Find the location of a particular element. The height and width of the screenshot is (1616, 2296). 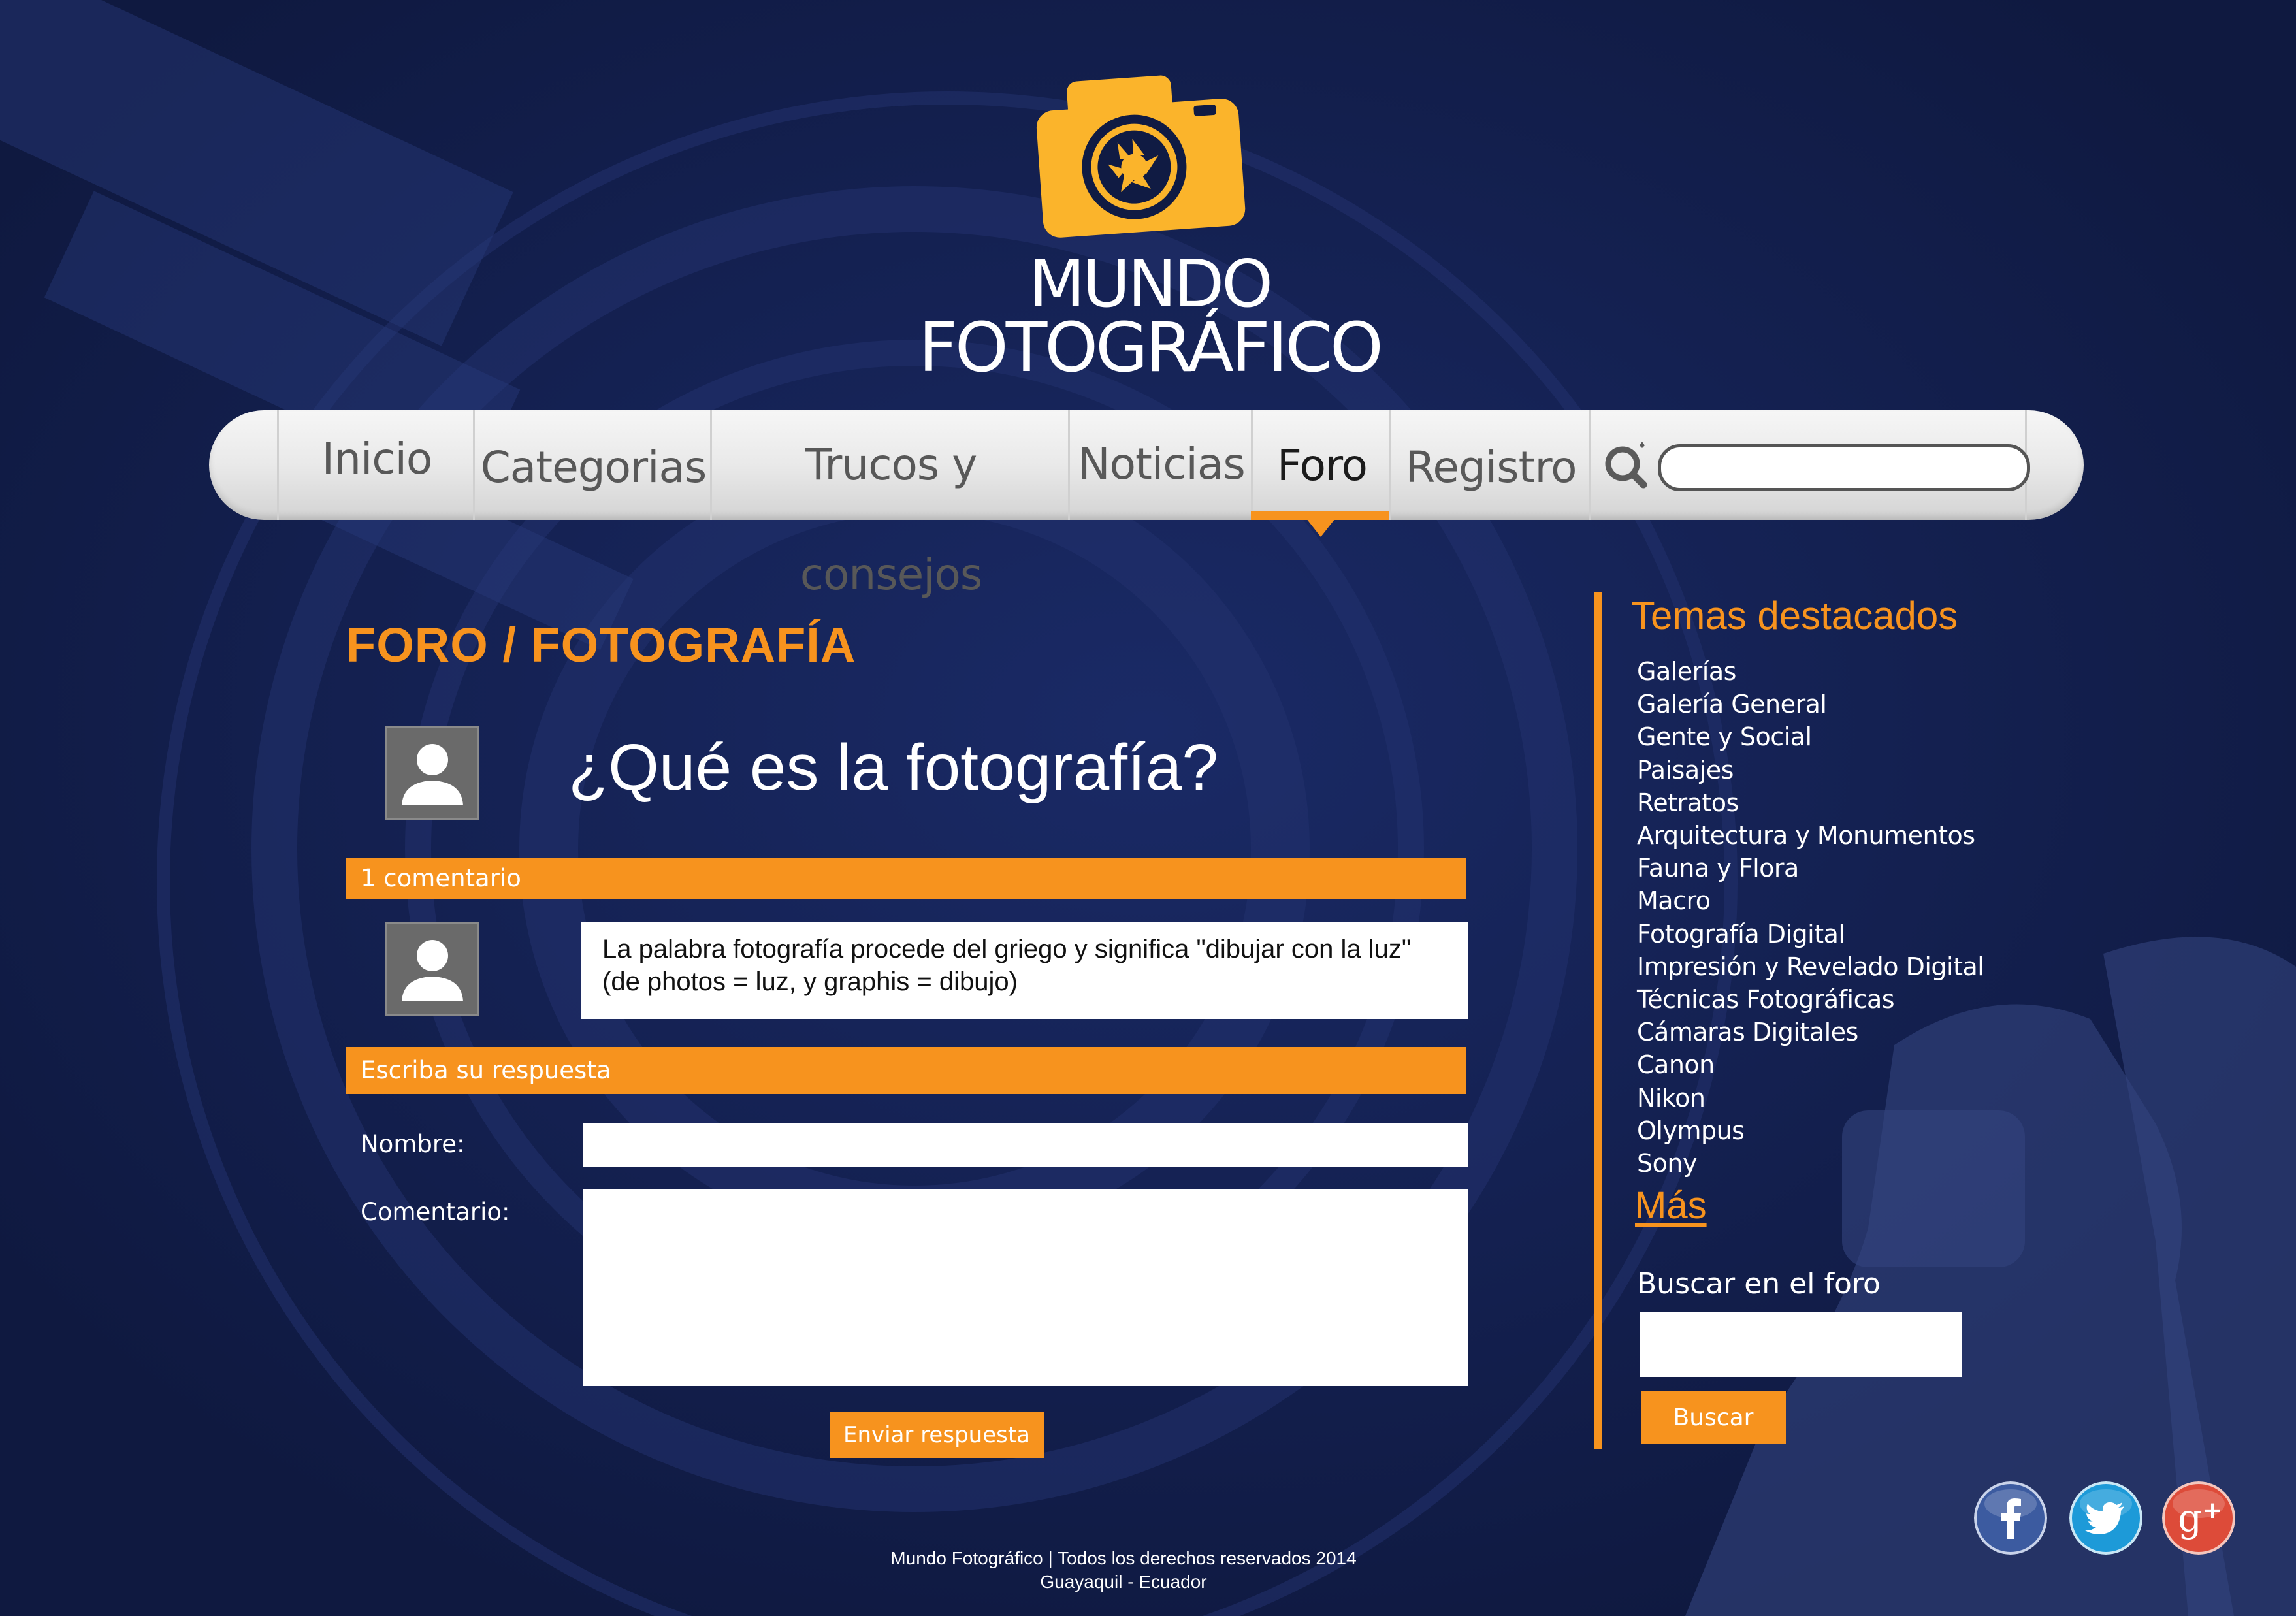

facebook-icon is located at coordinates (2010, 1518).